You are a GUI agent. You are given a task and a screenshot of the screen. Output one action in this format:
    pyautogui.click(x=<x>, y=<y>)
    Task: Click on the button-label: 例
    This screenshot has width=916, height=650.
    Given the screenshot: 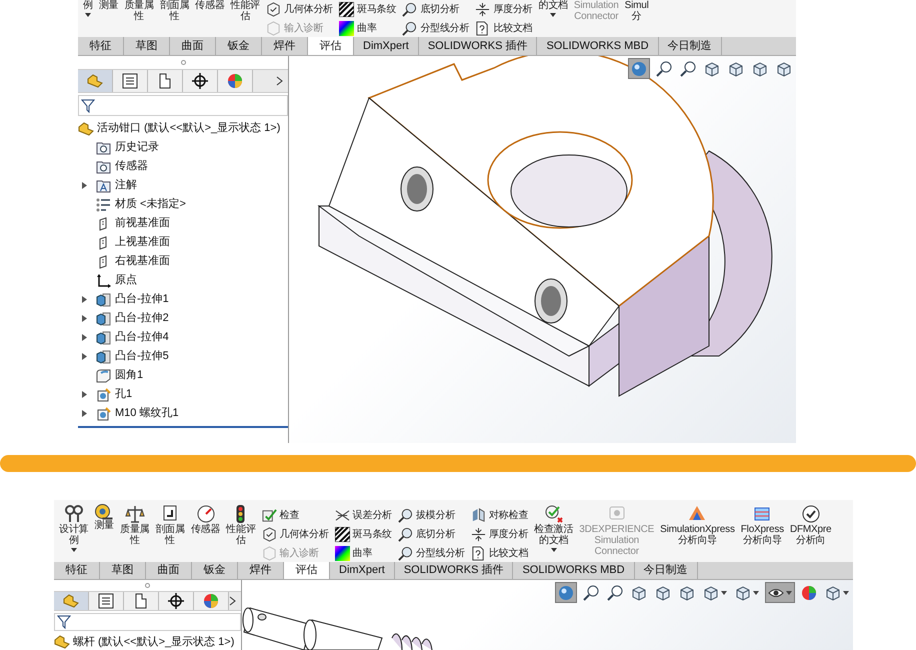 What is the action you would take?
    pyautogui.click(x=88, y=5)
    